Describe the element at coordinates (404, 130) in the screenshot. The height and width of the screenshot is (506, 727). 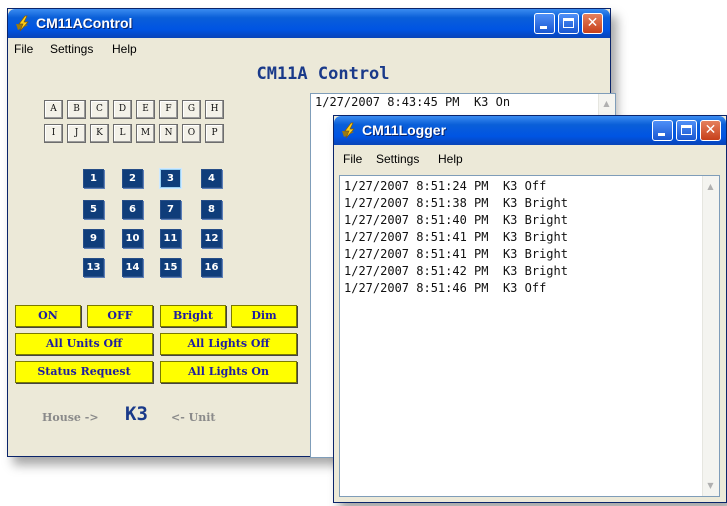
I see `logger-window-title: CM11Logger` at that location.